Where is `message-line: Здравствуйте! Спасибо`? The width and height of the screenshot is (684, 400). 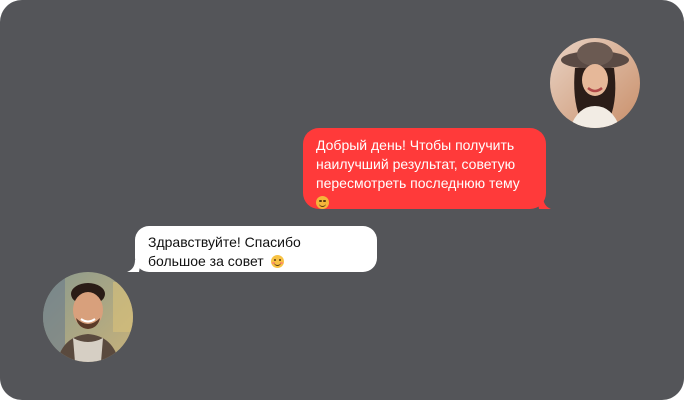
message-line: Здравствуйте! Спасибо is located at coordinates (224, 242).